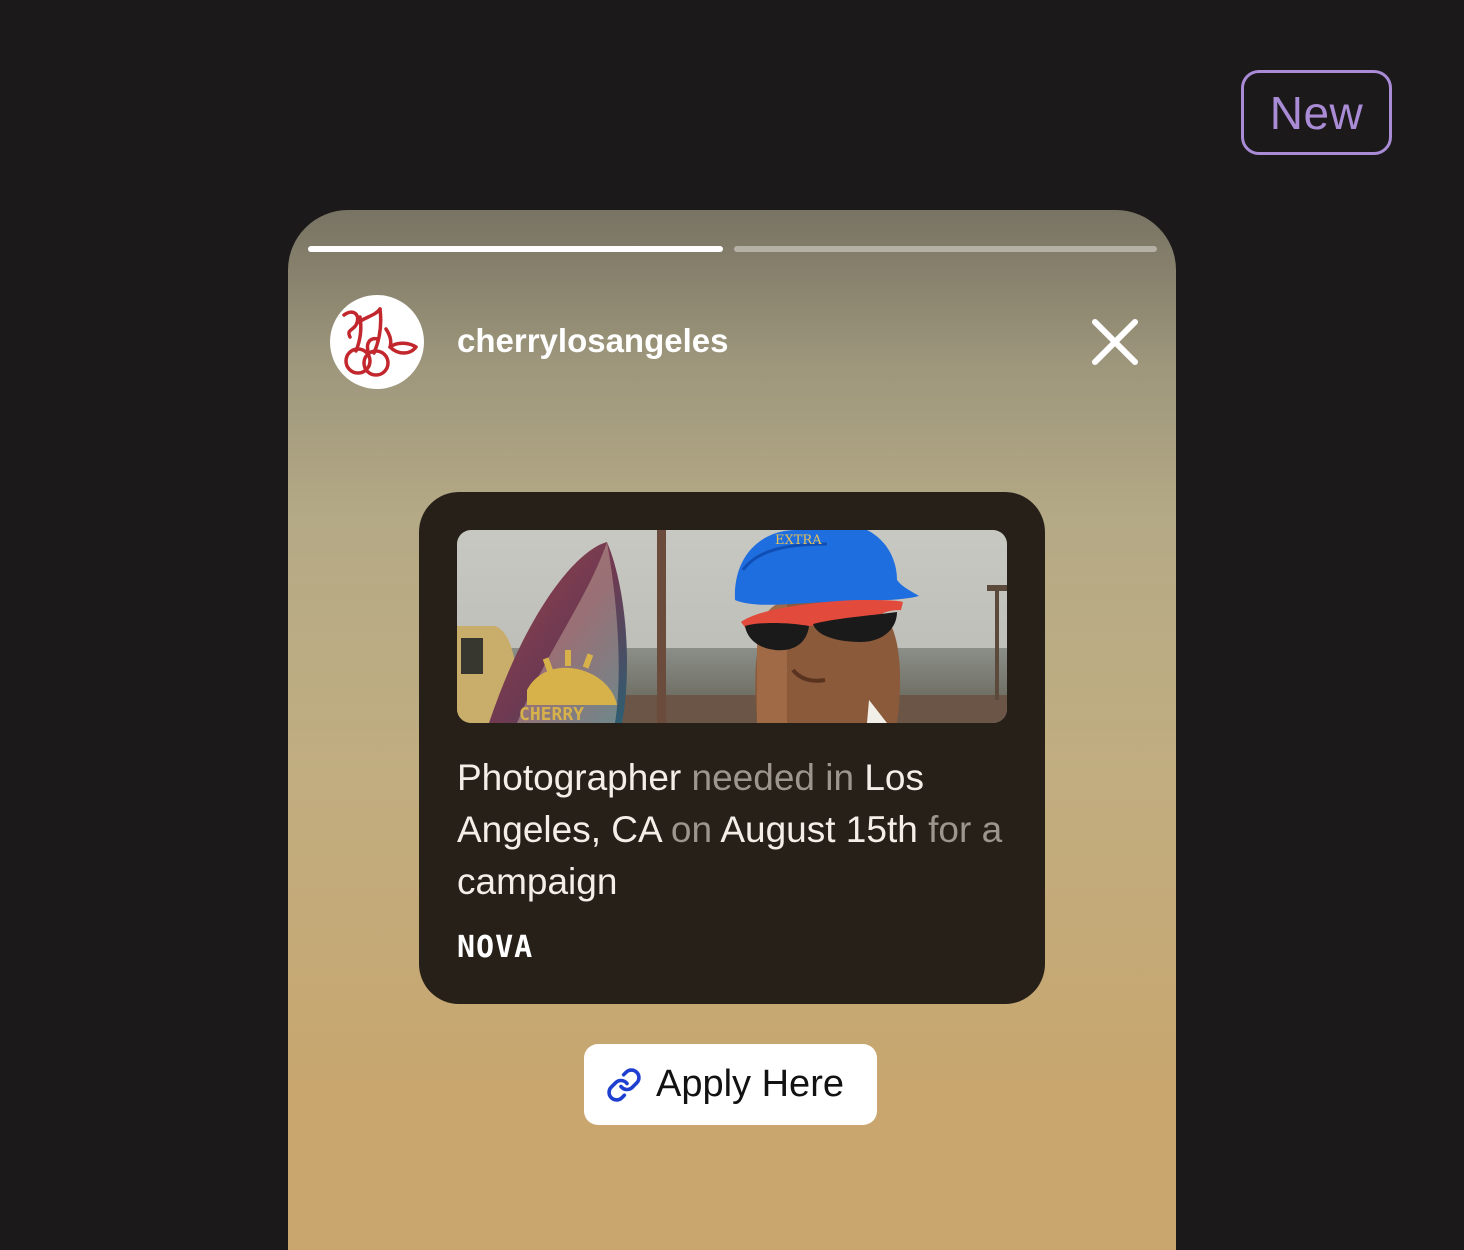  Describe the element at coordinates (798, 540) in the screenshot. I see `svg-text: EXTRA` at that location.